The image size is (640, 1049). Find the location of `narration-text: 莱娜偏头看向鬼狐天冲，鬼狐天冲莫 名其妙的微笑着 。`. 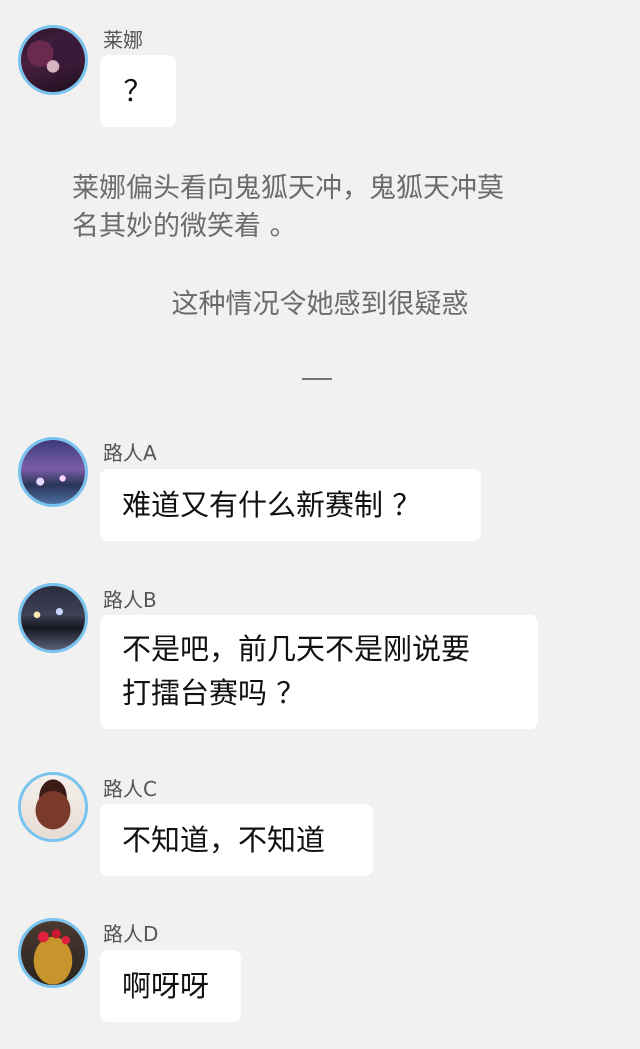

narration-text: 莱娜偏头看向鬼狐天冲，鬼狐天冲莫 名其妙的微笑着 。 is located at coordinates (332, 207).